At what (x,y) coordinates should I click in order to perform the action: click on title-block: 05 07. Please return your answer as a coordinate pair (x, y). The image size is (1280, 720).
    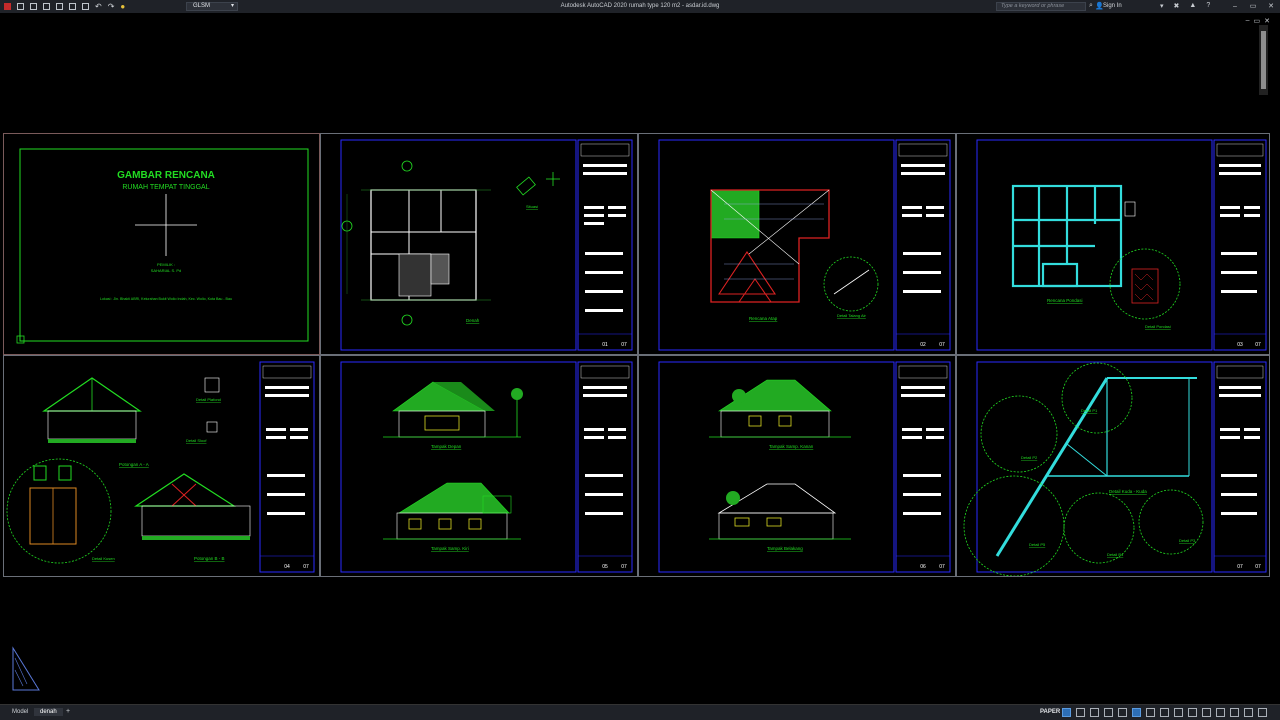
    Looking at the image, I should click on (605, 467).